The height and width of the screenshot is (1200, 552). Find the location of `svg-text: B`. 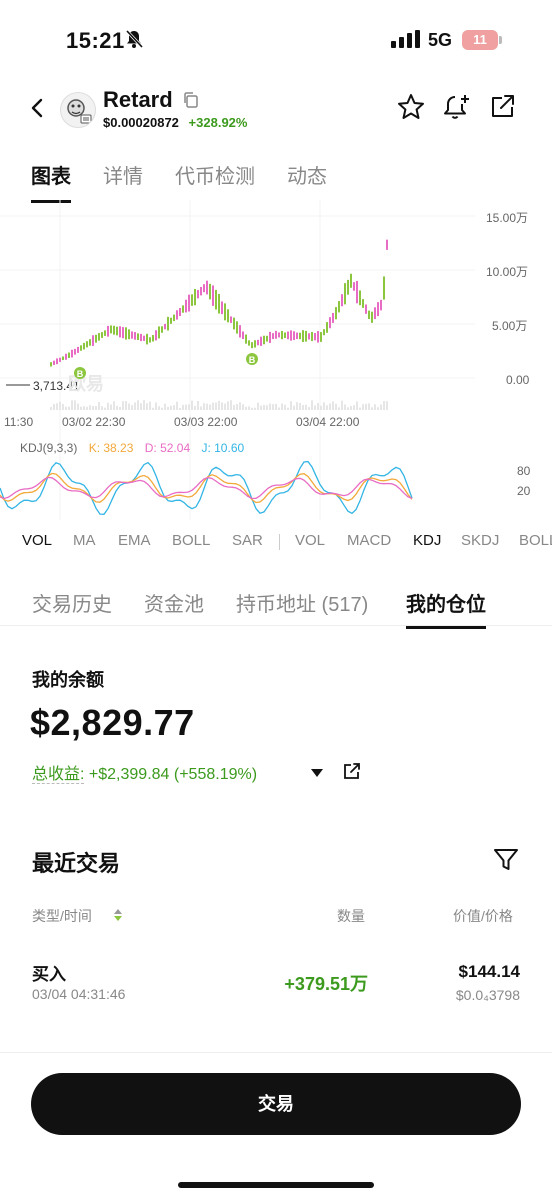

svg-text: B is located at coordinates (80, 374).